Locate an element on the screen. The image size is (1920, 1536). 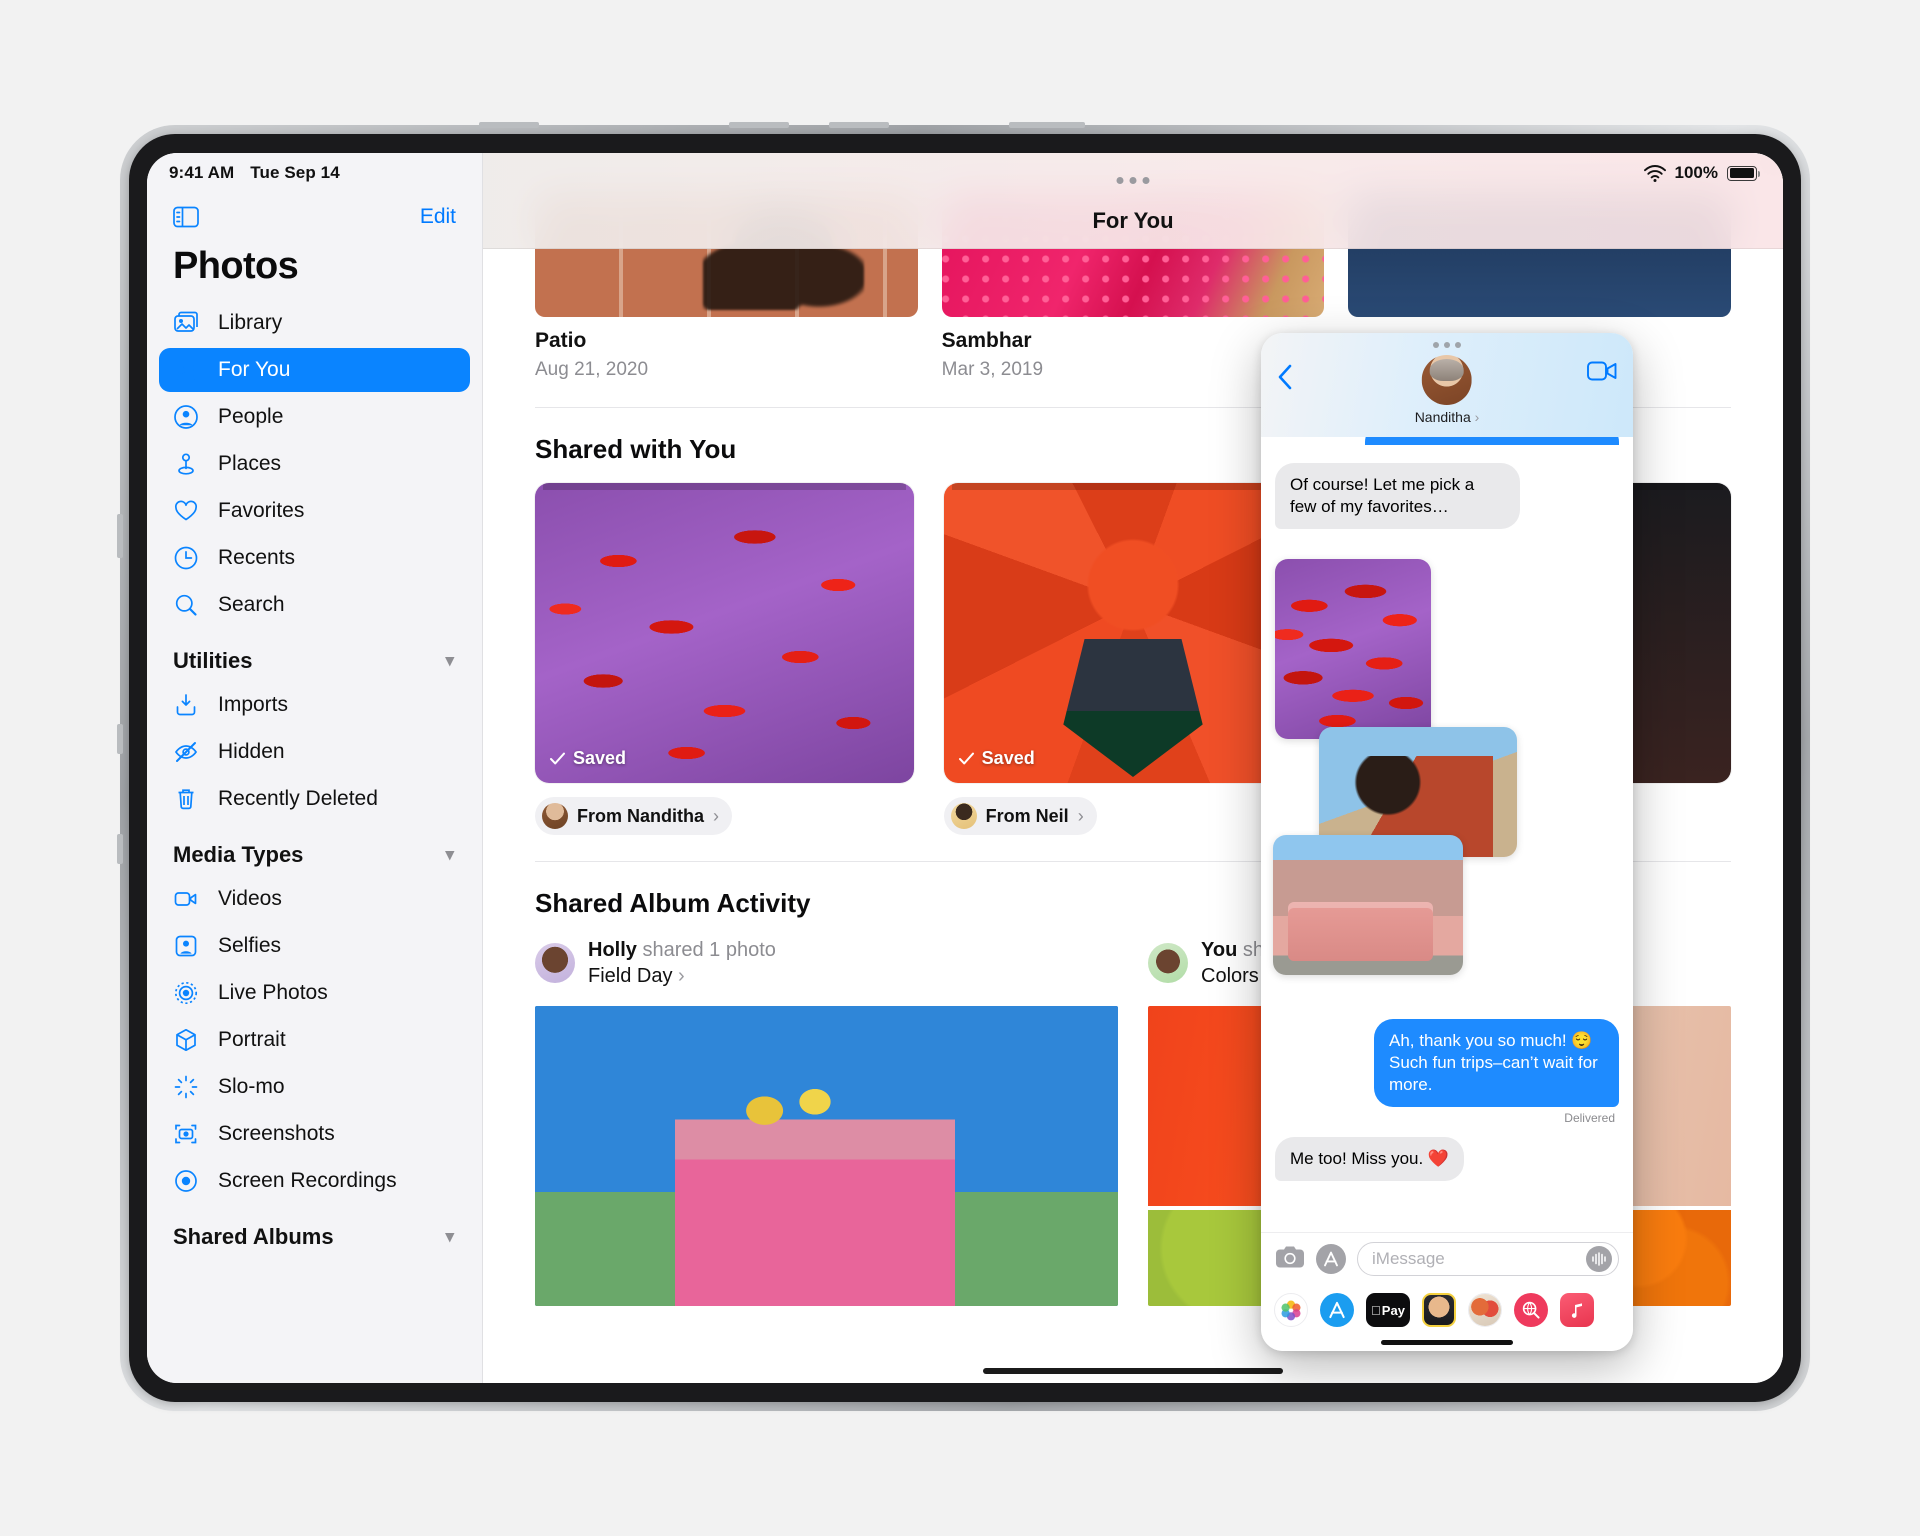
activity-photo-grid is located at coordinates (826, 1155).